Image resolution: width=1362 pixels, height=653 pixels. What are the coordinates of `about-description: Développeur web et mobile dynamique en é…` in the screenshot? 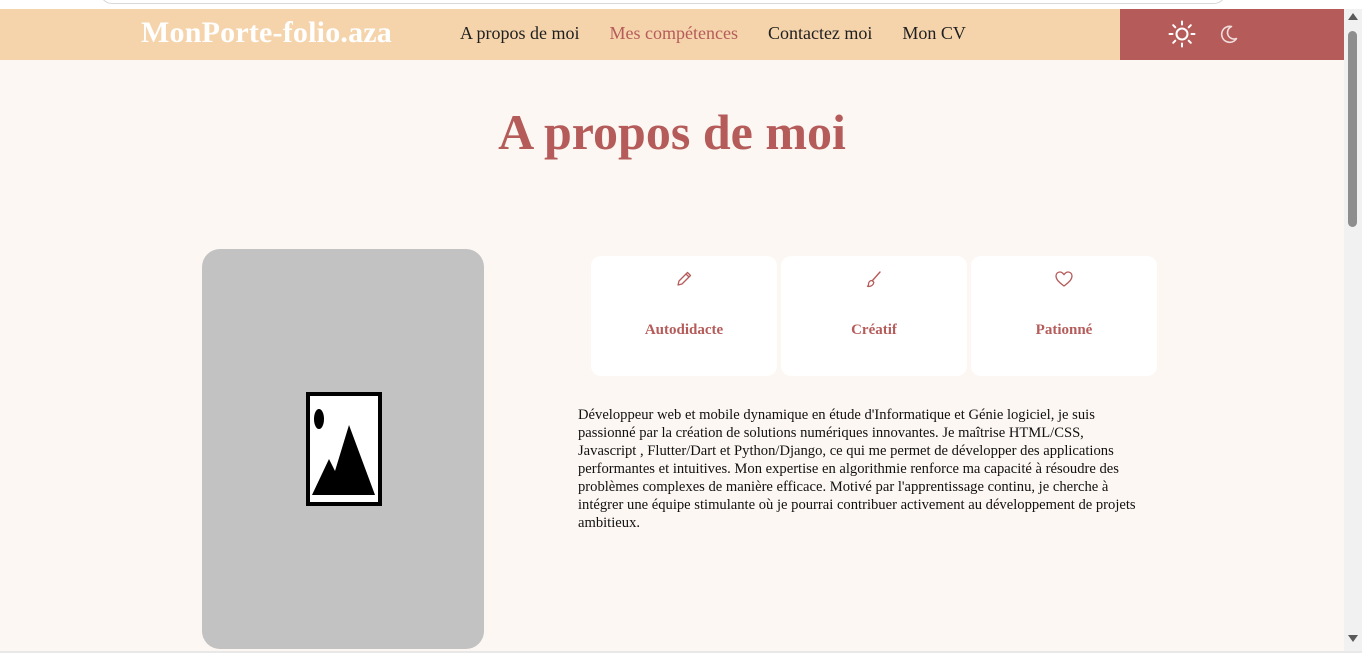 It's located at (857, 469).